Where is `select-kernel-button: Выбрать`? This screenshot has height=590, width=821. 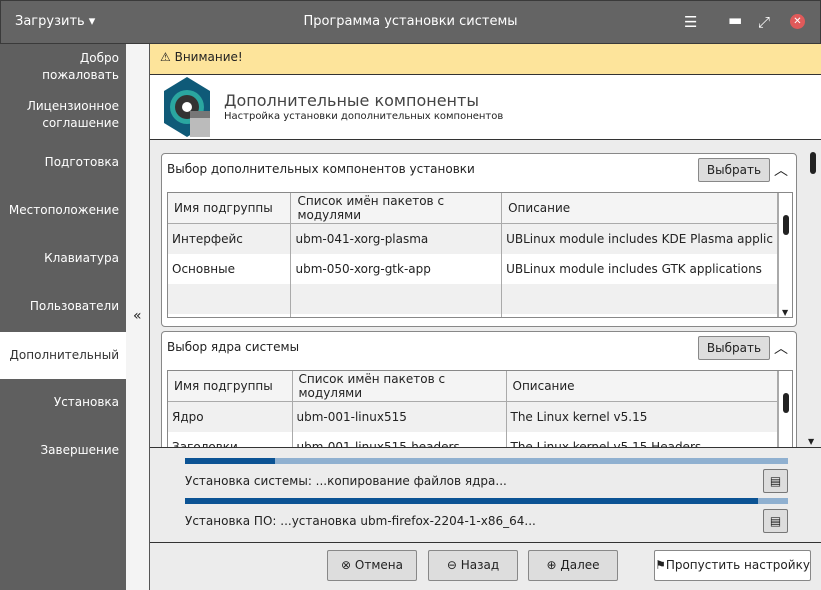
select-kernel-button: Выбрать is located at coordinates (734, 348).